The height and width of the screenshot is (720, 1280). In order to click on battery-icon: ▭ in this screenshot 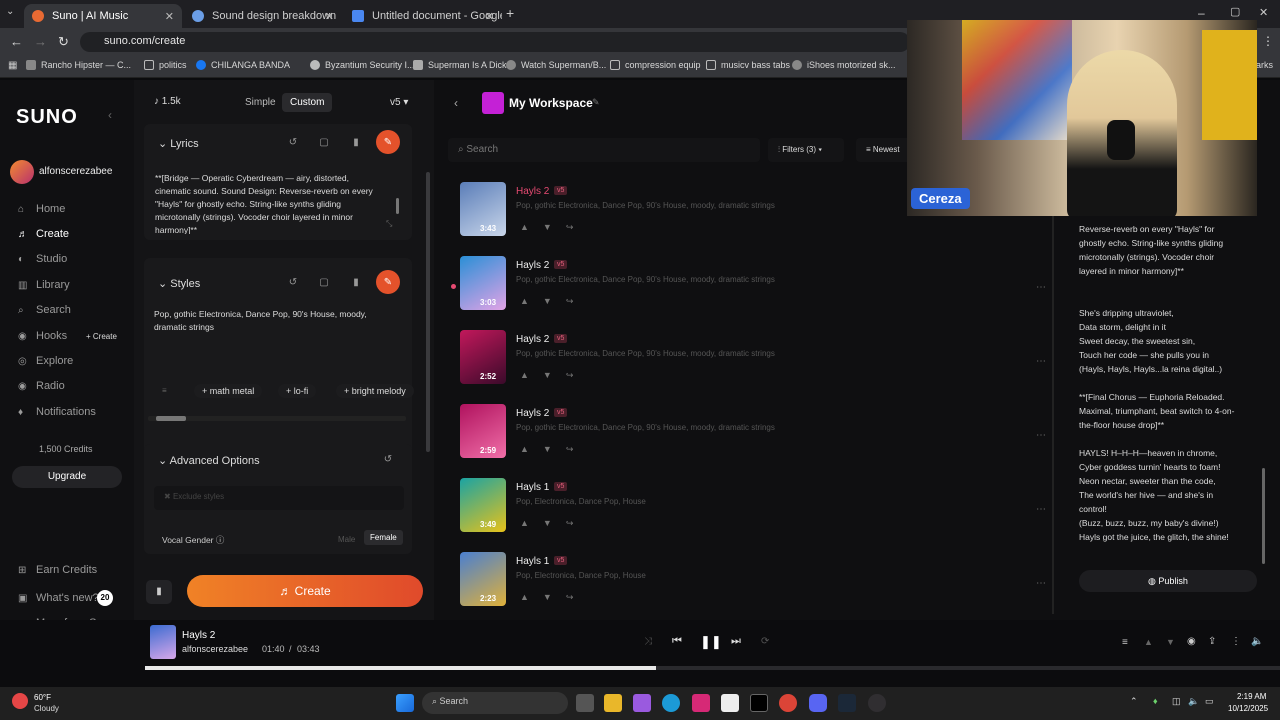, I will do `click(1209, 701)`.